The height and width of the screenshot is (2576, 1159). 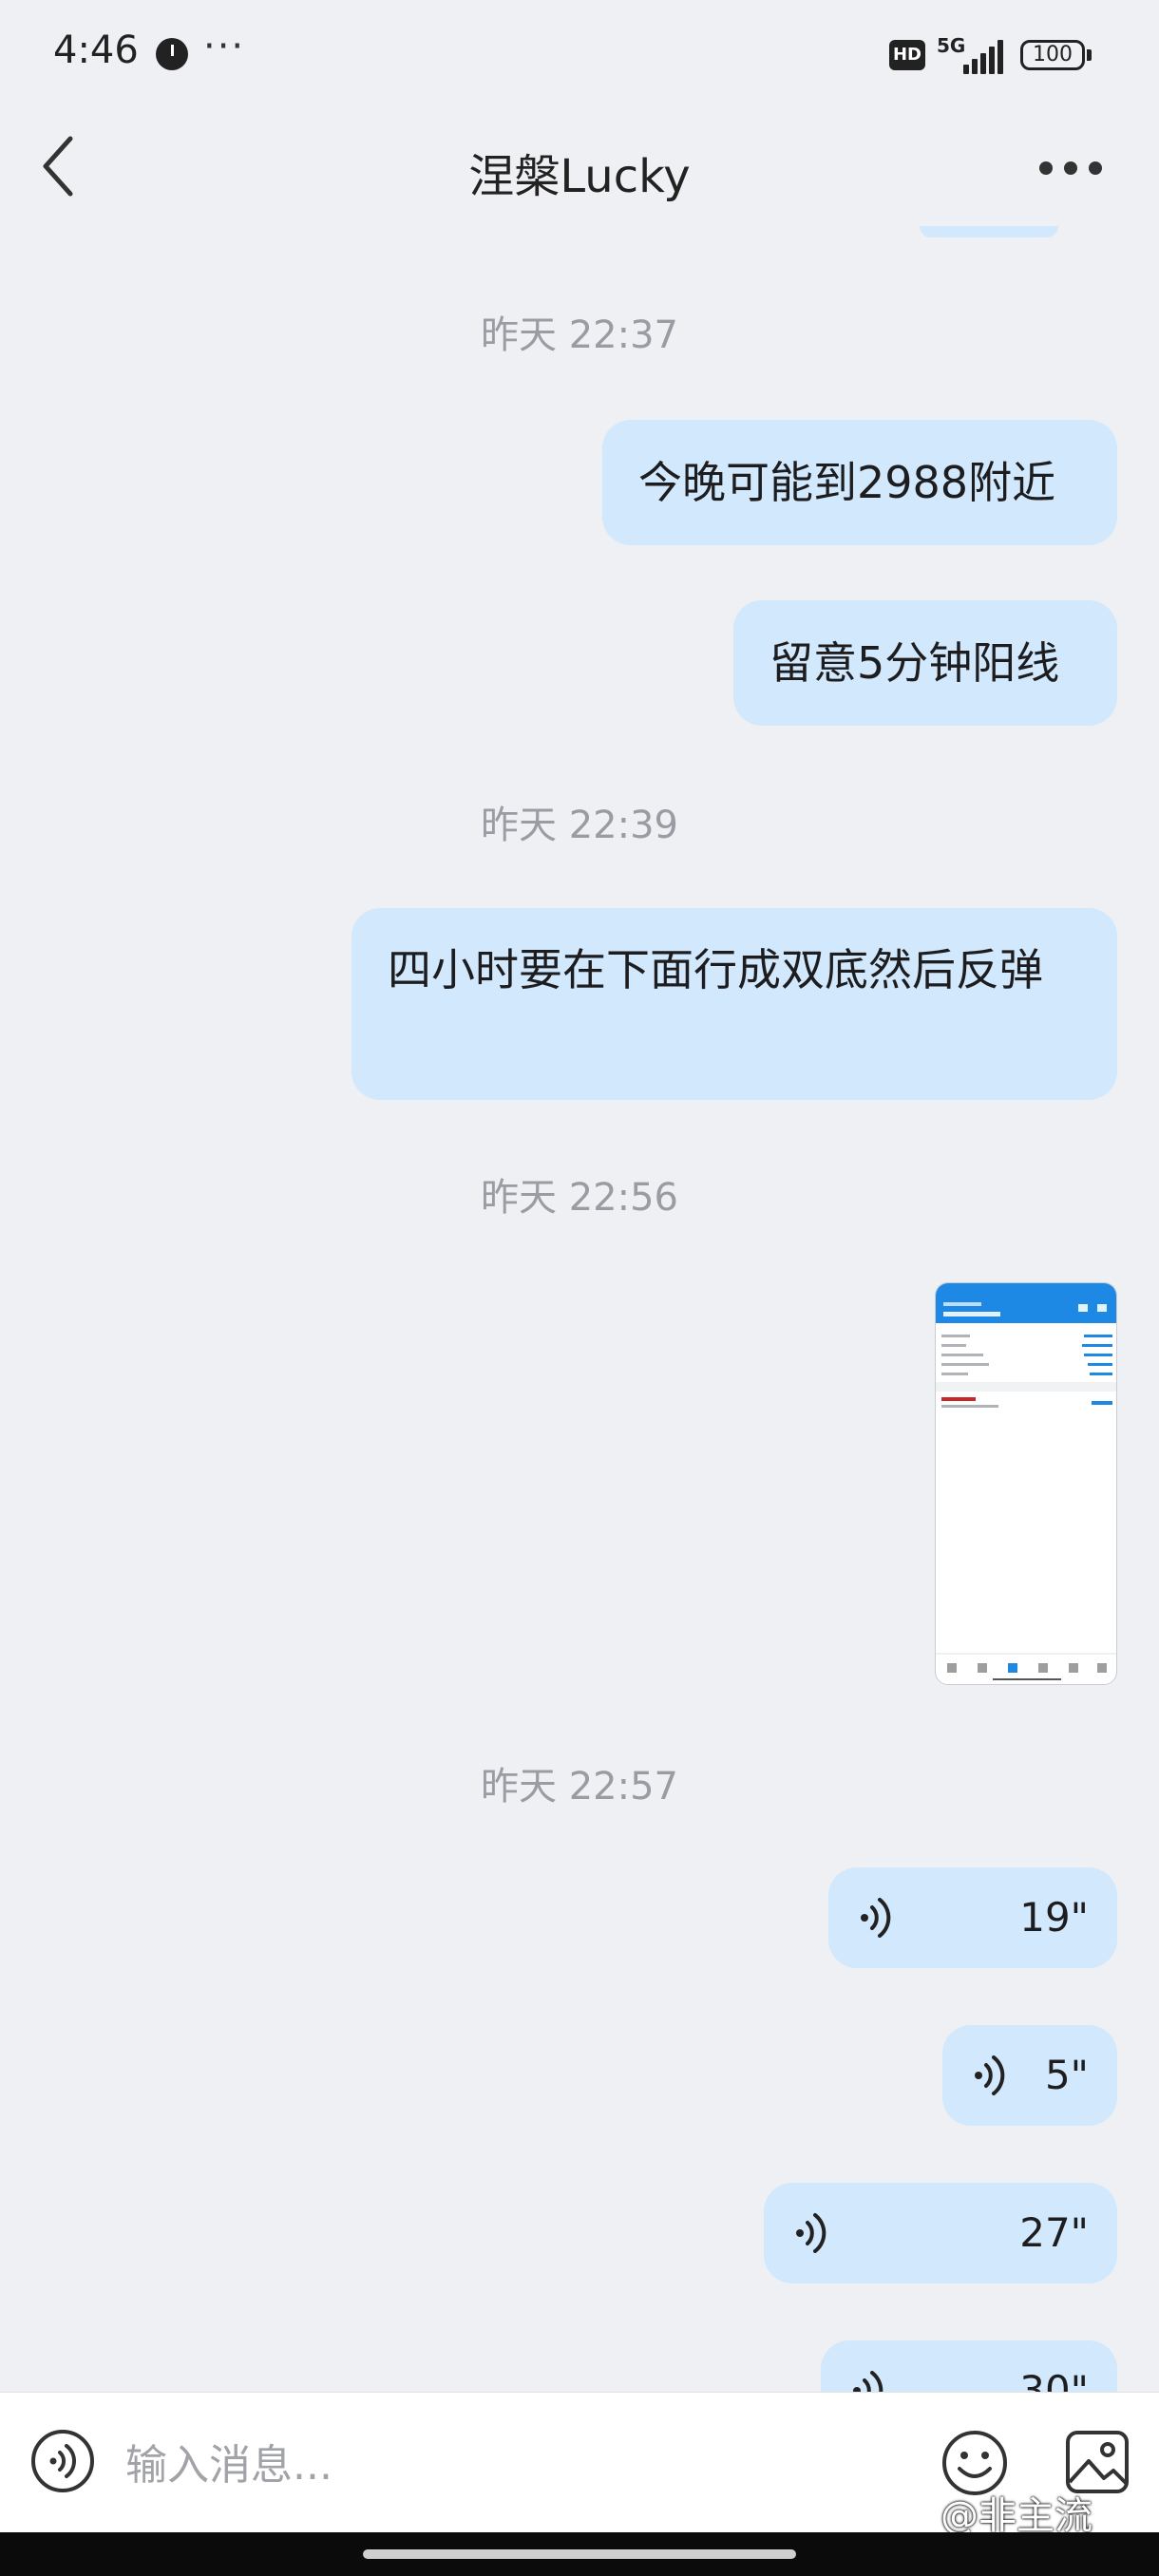 I want to click on image-message, so click(x=1026, y=1483).